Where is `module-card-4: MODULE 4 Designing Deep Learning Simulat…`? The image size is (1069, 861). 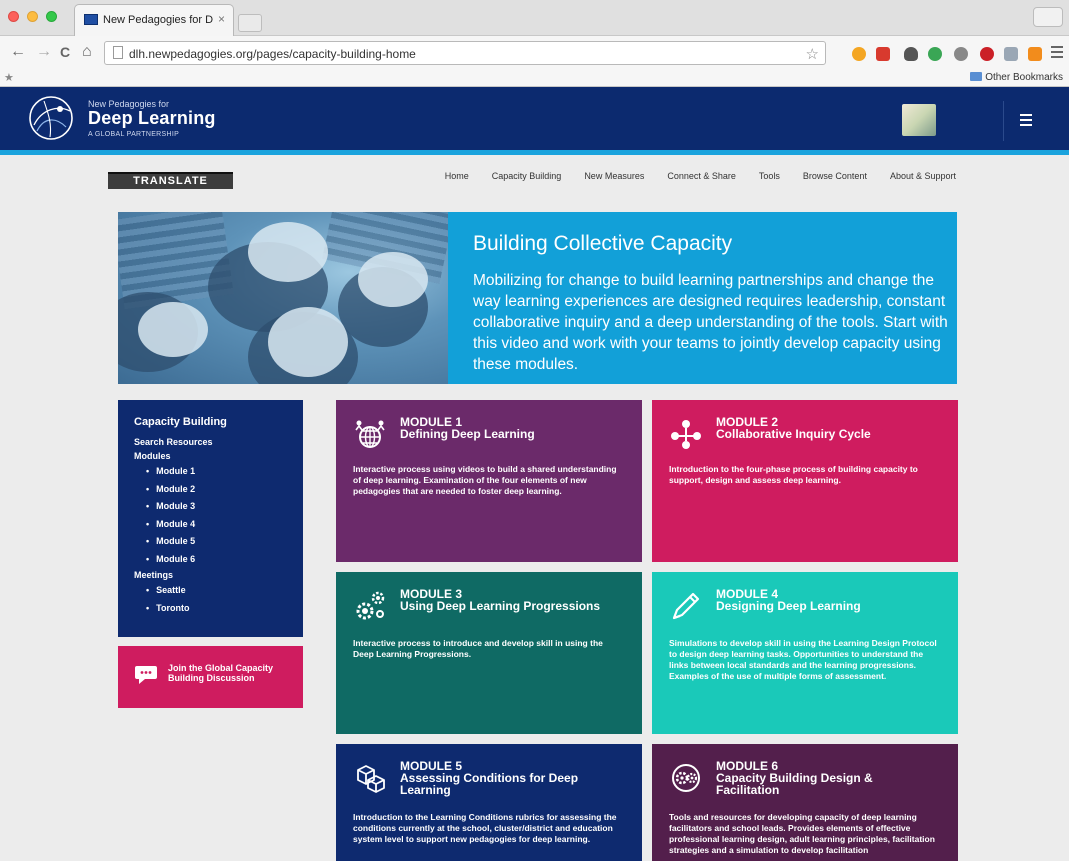 module-card-4: MODULE 4 Designing Deep Learning Simulat… is located at coordinates (805, 653).